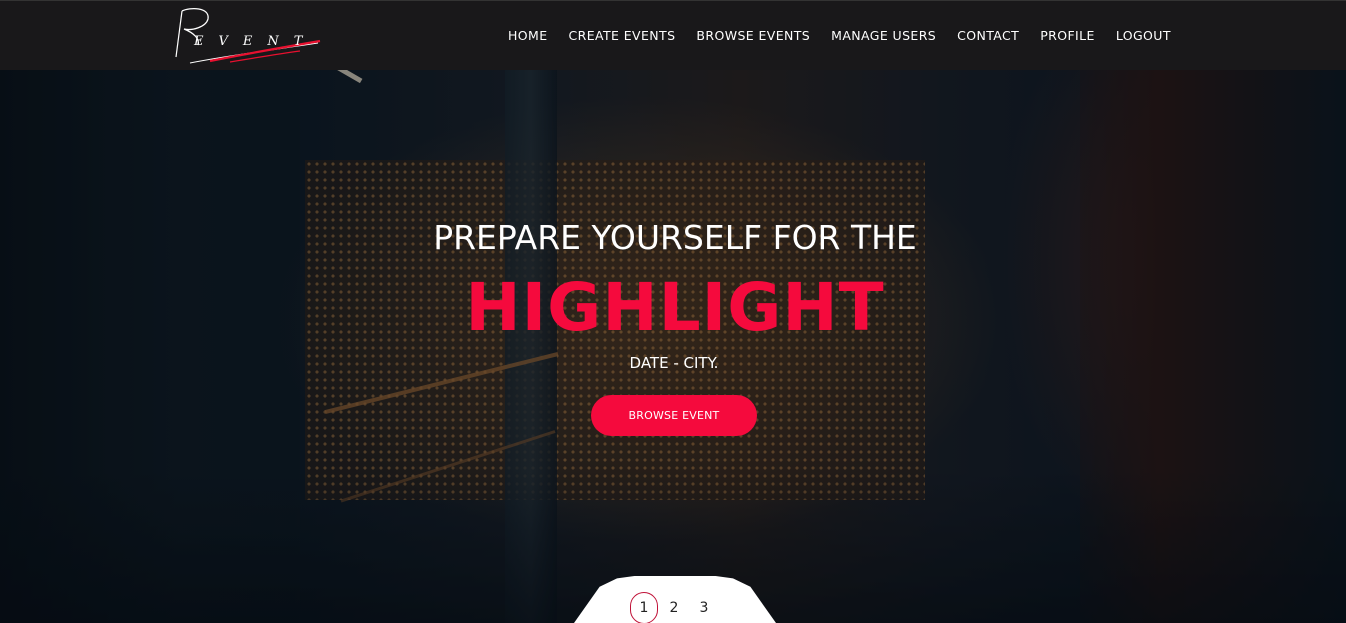 The height and width of the screenshot is (623, 1346). What do you see at coordinates (256, 41) in the screenshot?
I see `logo-text: EVENT` at bounding box center [256, 41].